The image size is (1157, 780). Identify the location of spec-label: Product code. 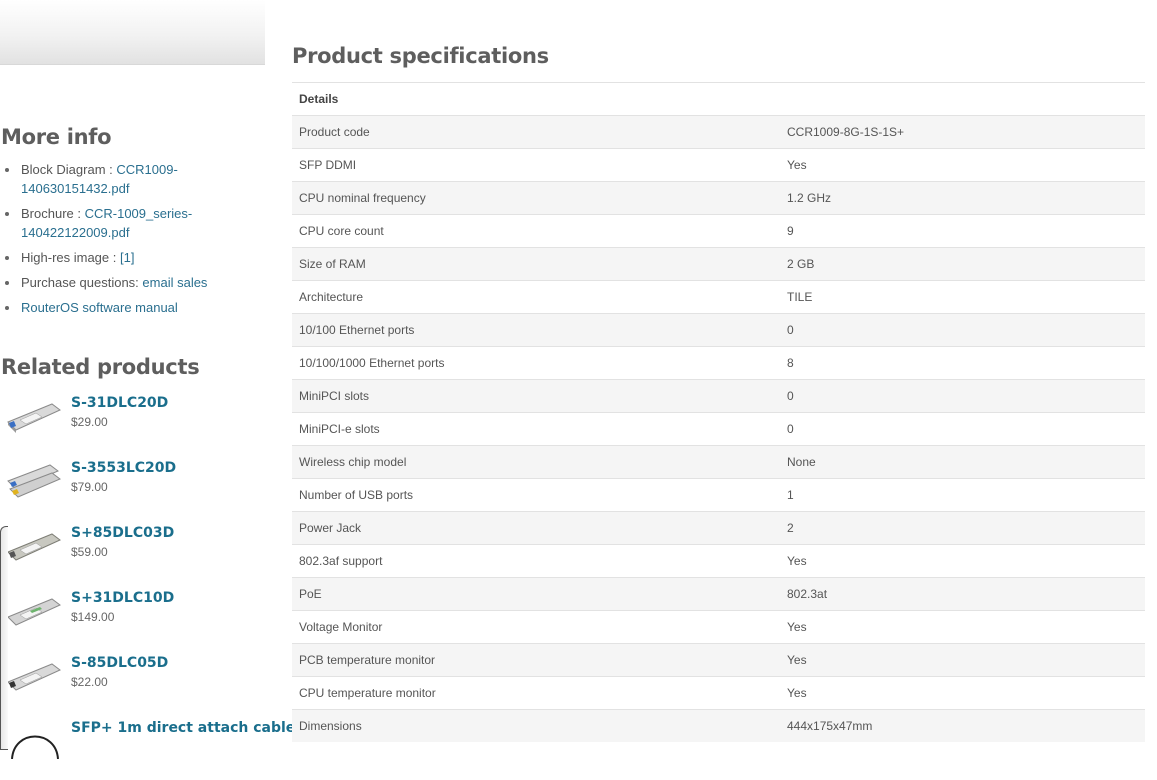
(536, 132).